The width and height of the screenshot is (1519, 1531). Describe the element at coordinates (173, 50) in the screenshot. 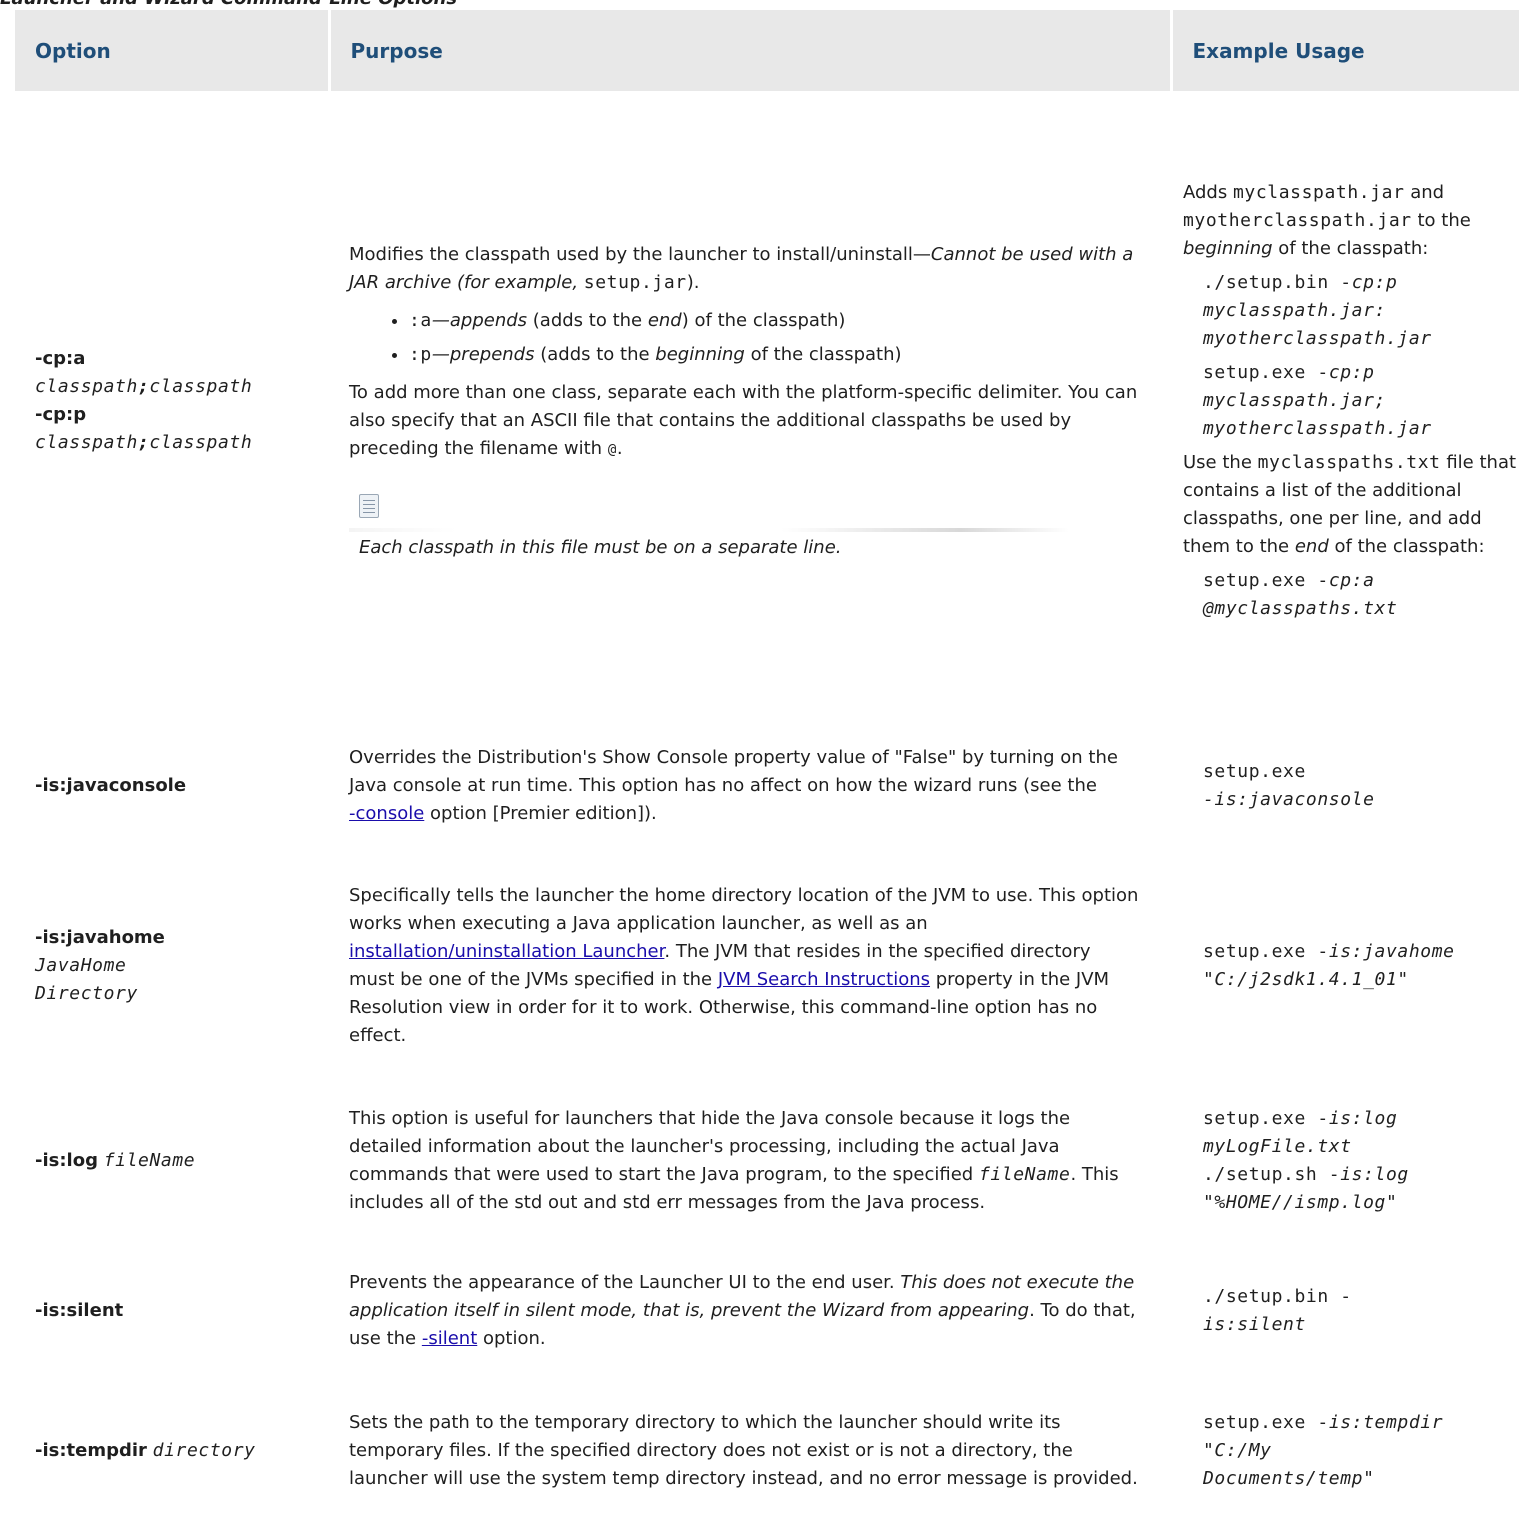

I see `header-option: Option` at that location.